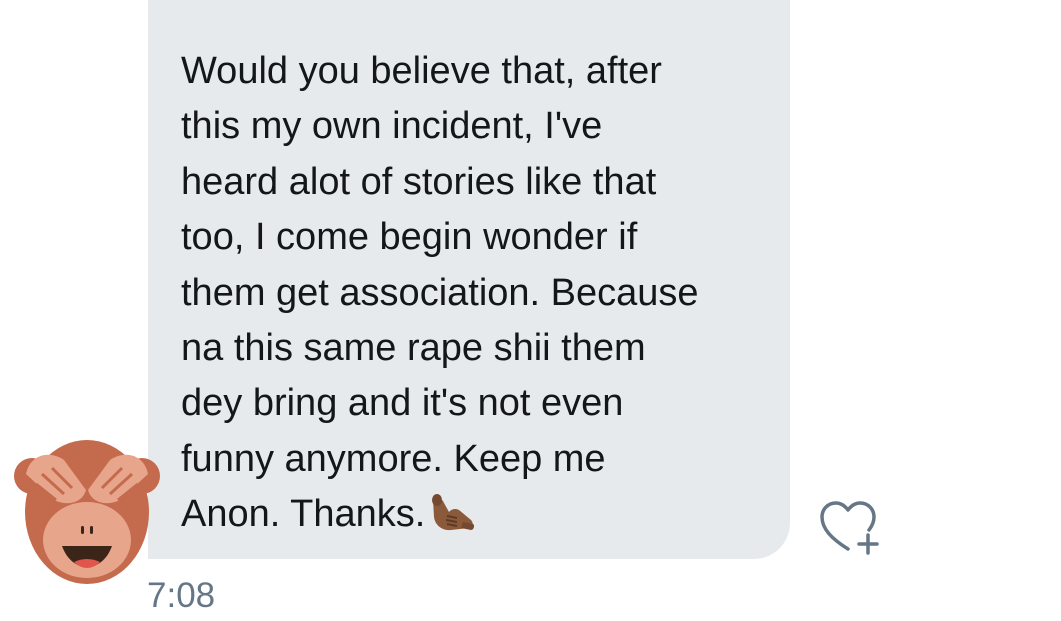  I want to click on message-line: funny anymore. Keep me, so click(393, 458).